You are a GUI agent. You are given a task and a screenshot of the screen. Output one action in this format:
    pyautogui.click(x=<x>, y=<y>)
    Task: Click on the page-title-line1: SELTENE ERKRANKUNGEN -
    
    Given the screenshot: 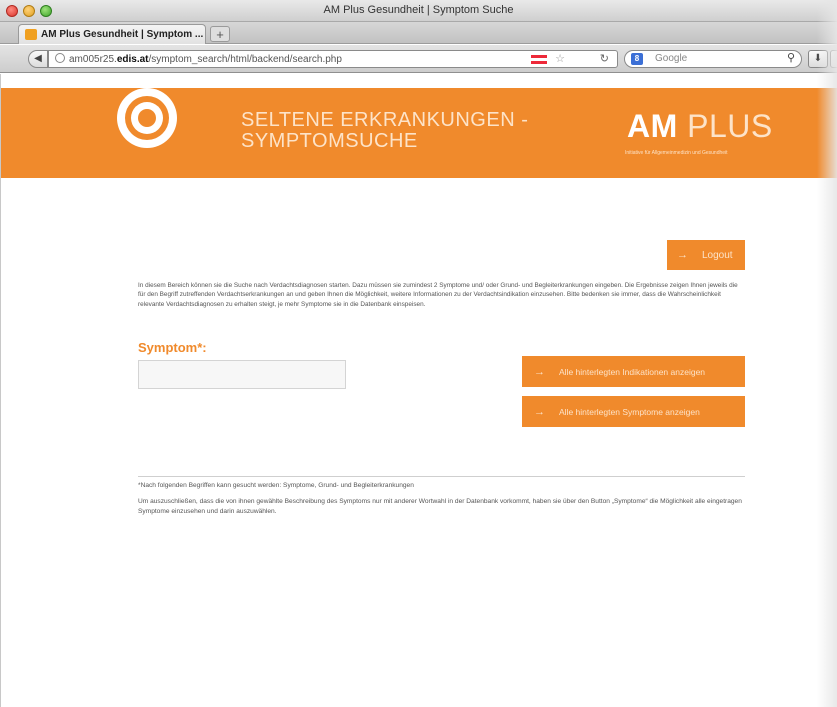 What is the action you would take?
    pyautogui.click(x=385, y=120)
    